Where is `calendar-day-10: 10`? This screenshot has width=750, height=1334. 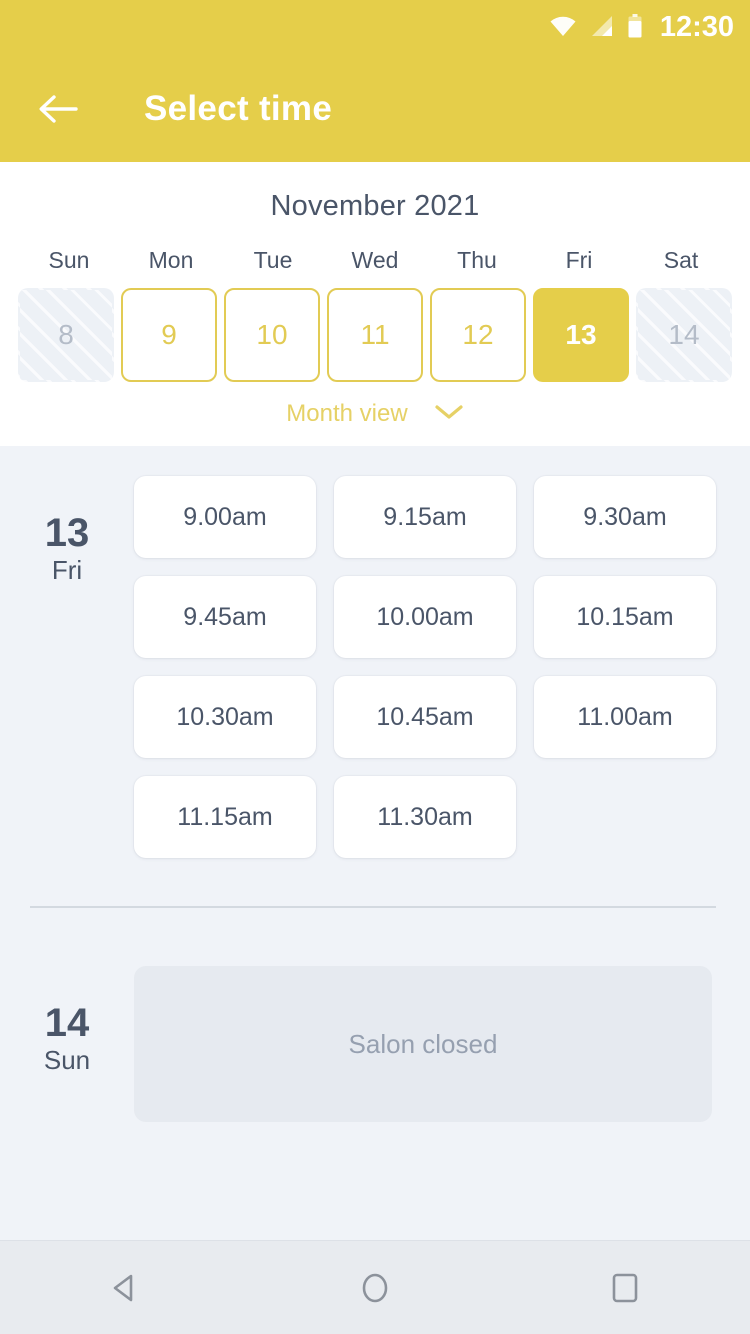 calendar-day-10: 10 is located at coordinates (272, 335).